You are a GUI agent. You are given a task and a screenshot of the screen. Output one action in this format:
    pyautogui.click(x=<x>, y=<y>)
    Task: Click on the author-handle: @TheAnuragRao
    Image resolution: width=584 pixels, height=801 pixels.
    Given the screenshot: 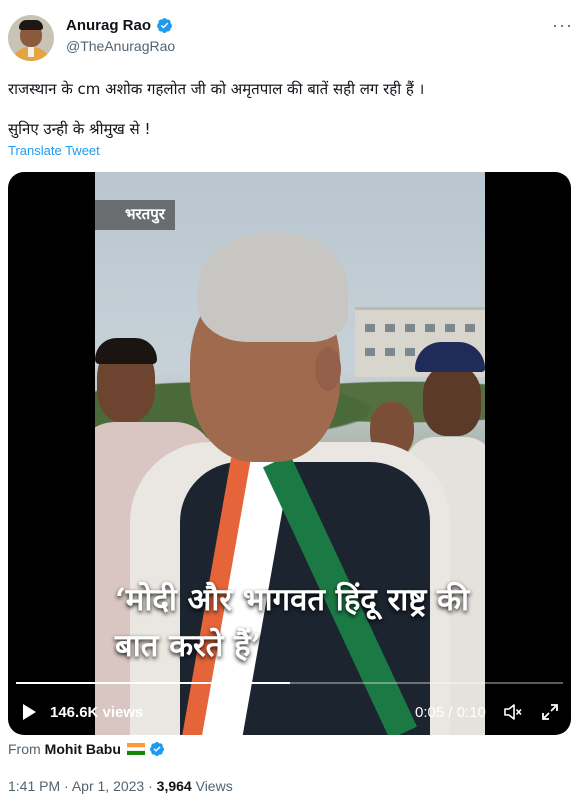 What is the action you would take?
    pyautogui.click(x=120, y=46)
    